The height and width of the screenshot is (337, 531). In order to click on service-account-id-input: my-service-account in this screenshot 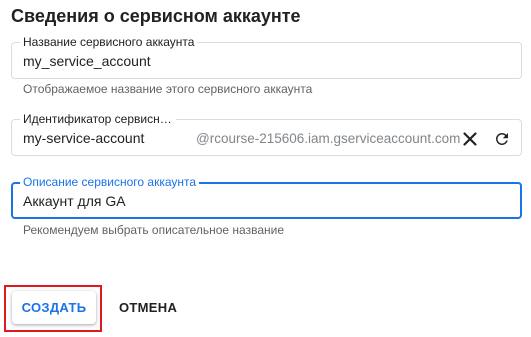, I will do `click(83, 138)`.